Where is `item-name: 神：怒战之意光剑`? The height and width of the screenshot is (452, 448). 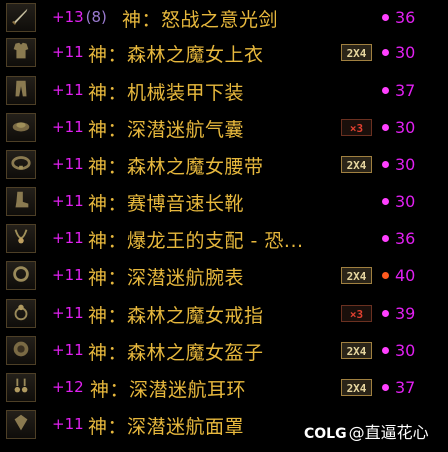 item-name: 神：怒战之意光剑 is located at coordinates (200, 20).